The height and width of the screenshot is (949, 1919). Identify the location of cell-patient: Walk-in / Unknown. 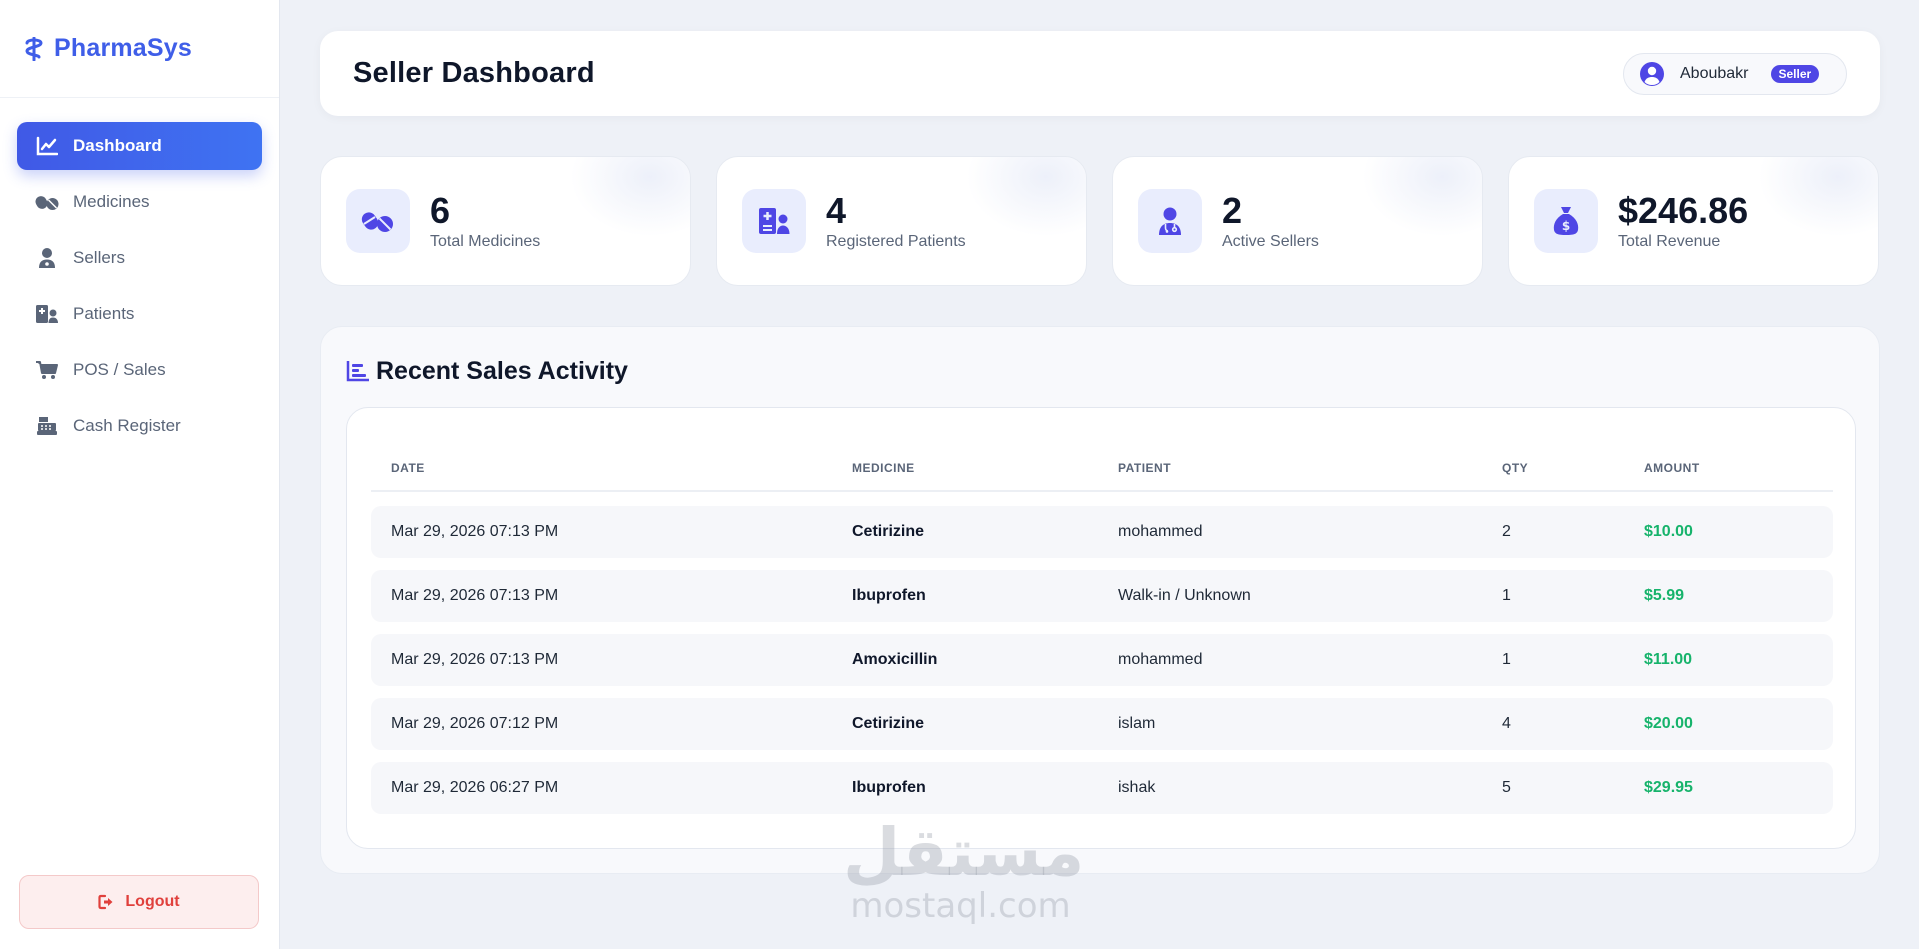
(1184, 595).